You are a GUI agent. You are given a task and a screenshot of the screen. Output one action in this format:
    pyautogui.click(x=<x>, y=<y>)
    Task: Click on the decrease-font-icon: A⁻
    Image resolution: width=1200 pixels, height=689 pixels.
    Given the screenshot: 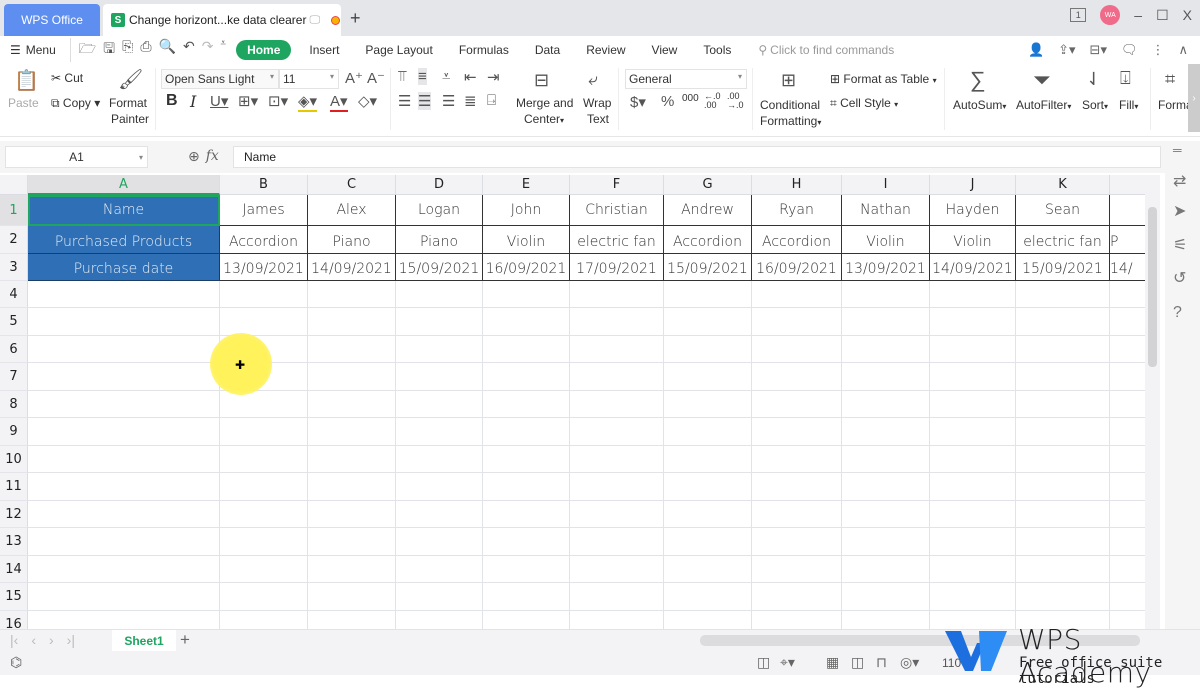 What is the action you would take?
    pyautogui.click(x=376, y=78)
    